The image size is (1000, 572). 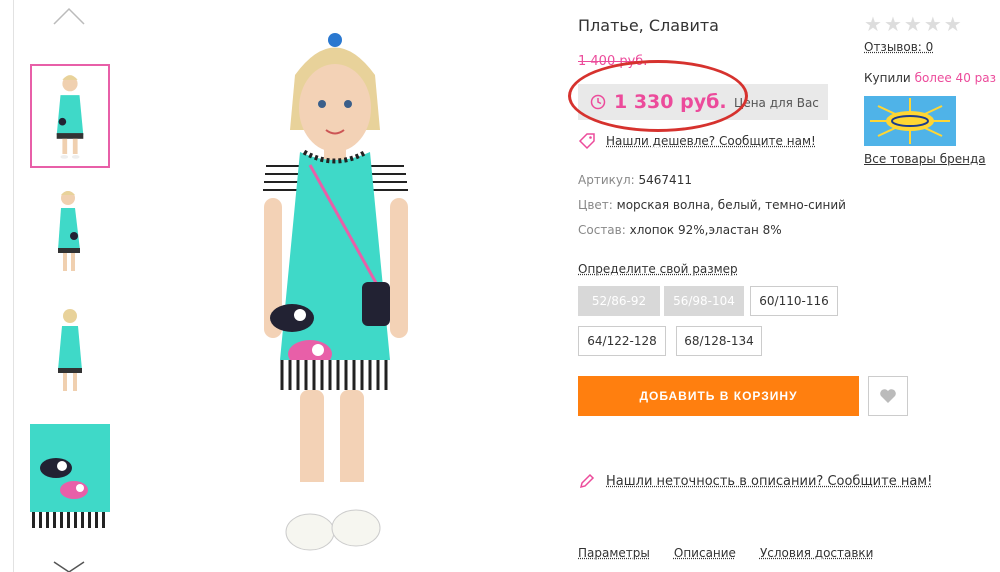 I want to click on brand-logo, so click(x=910, y=121).